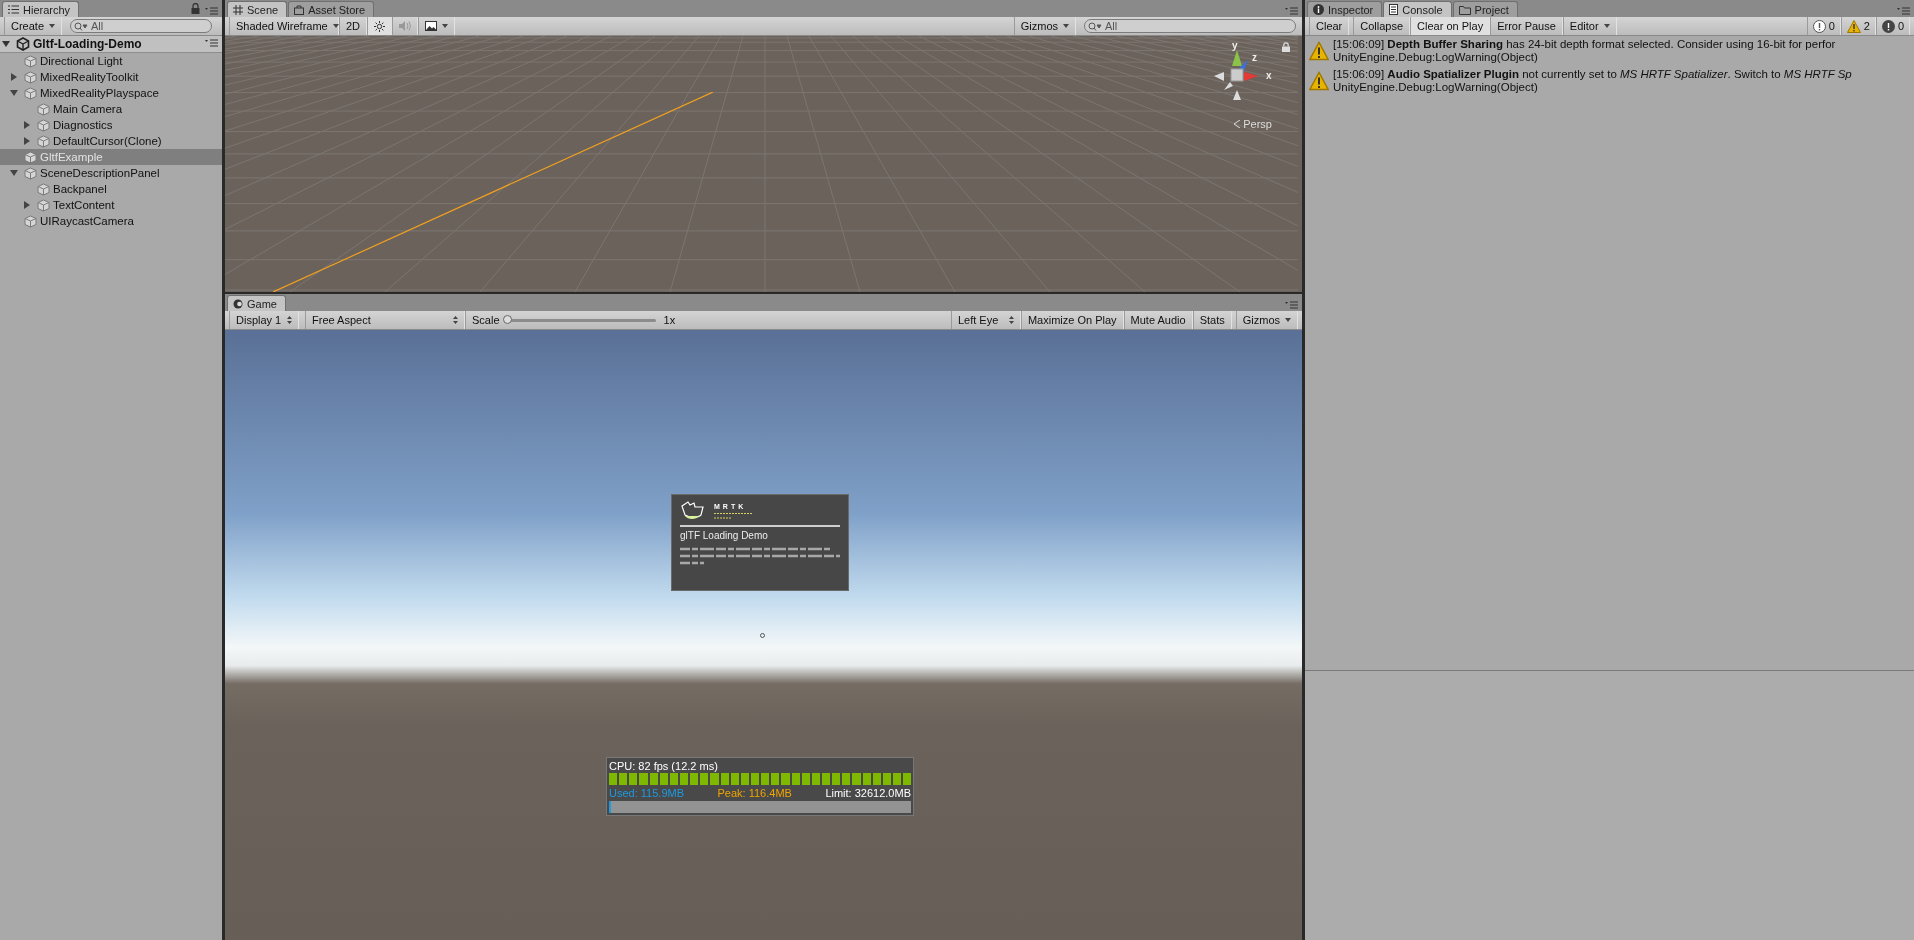  What do you see at coordinates (87, 44) in the screenshot?
I see `scene-name: Gltf-Loading-Demo` at bounding box center [87, 44].